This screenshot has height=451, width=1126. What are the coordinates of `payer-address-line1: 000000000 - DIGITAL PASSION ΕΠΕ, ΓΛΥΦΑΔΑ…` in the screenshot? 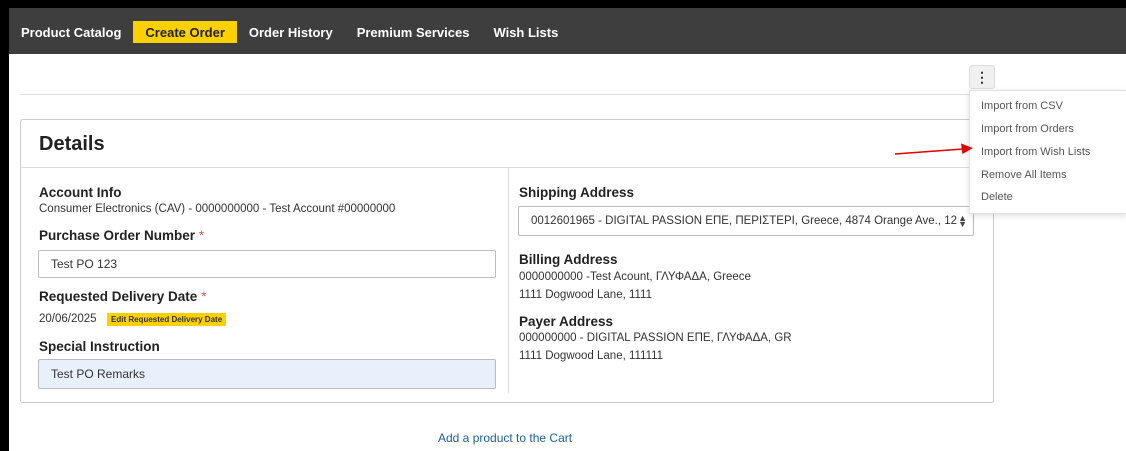 It's located at (655, 338).